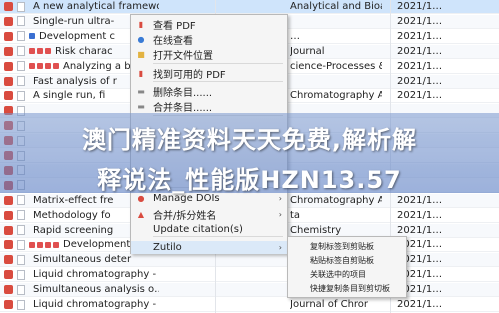 This screenshot has height=313, width=499. I want to click on pdf-icon: ▮, so click(141, 24).